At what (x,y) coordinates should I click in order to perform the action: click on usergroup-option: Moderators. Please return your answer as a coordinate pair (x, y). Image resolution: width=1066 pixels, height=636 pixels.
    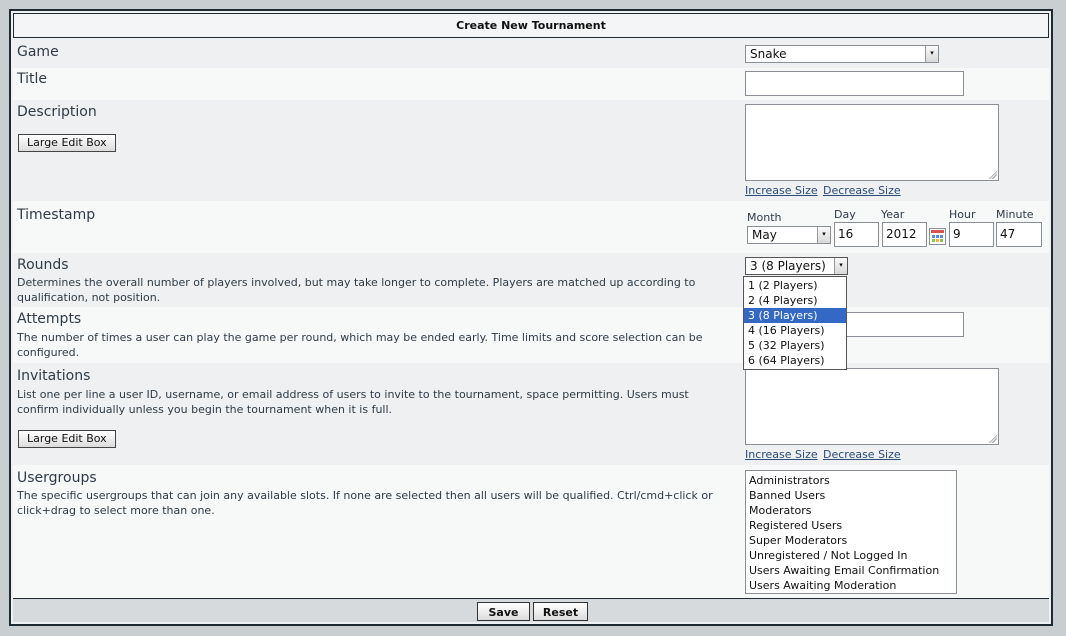
    Looking at the image, I should click on (851, 510).